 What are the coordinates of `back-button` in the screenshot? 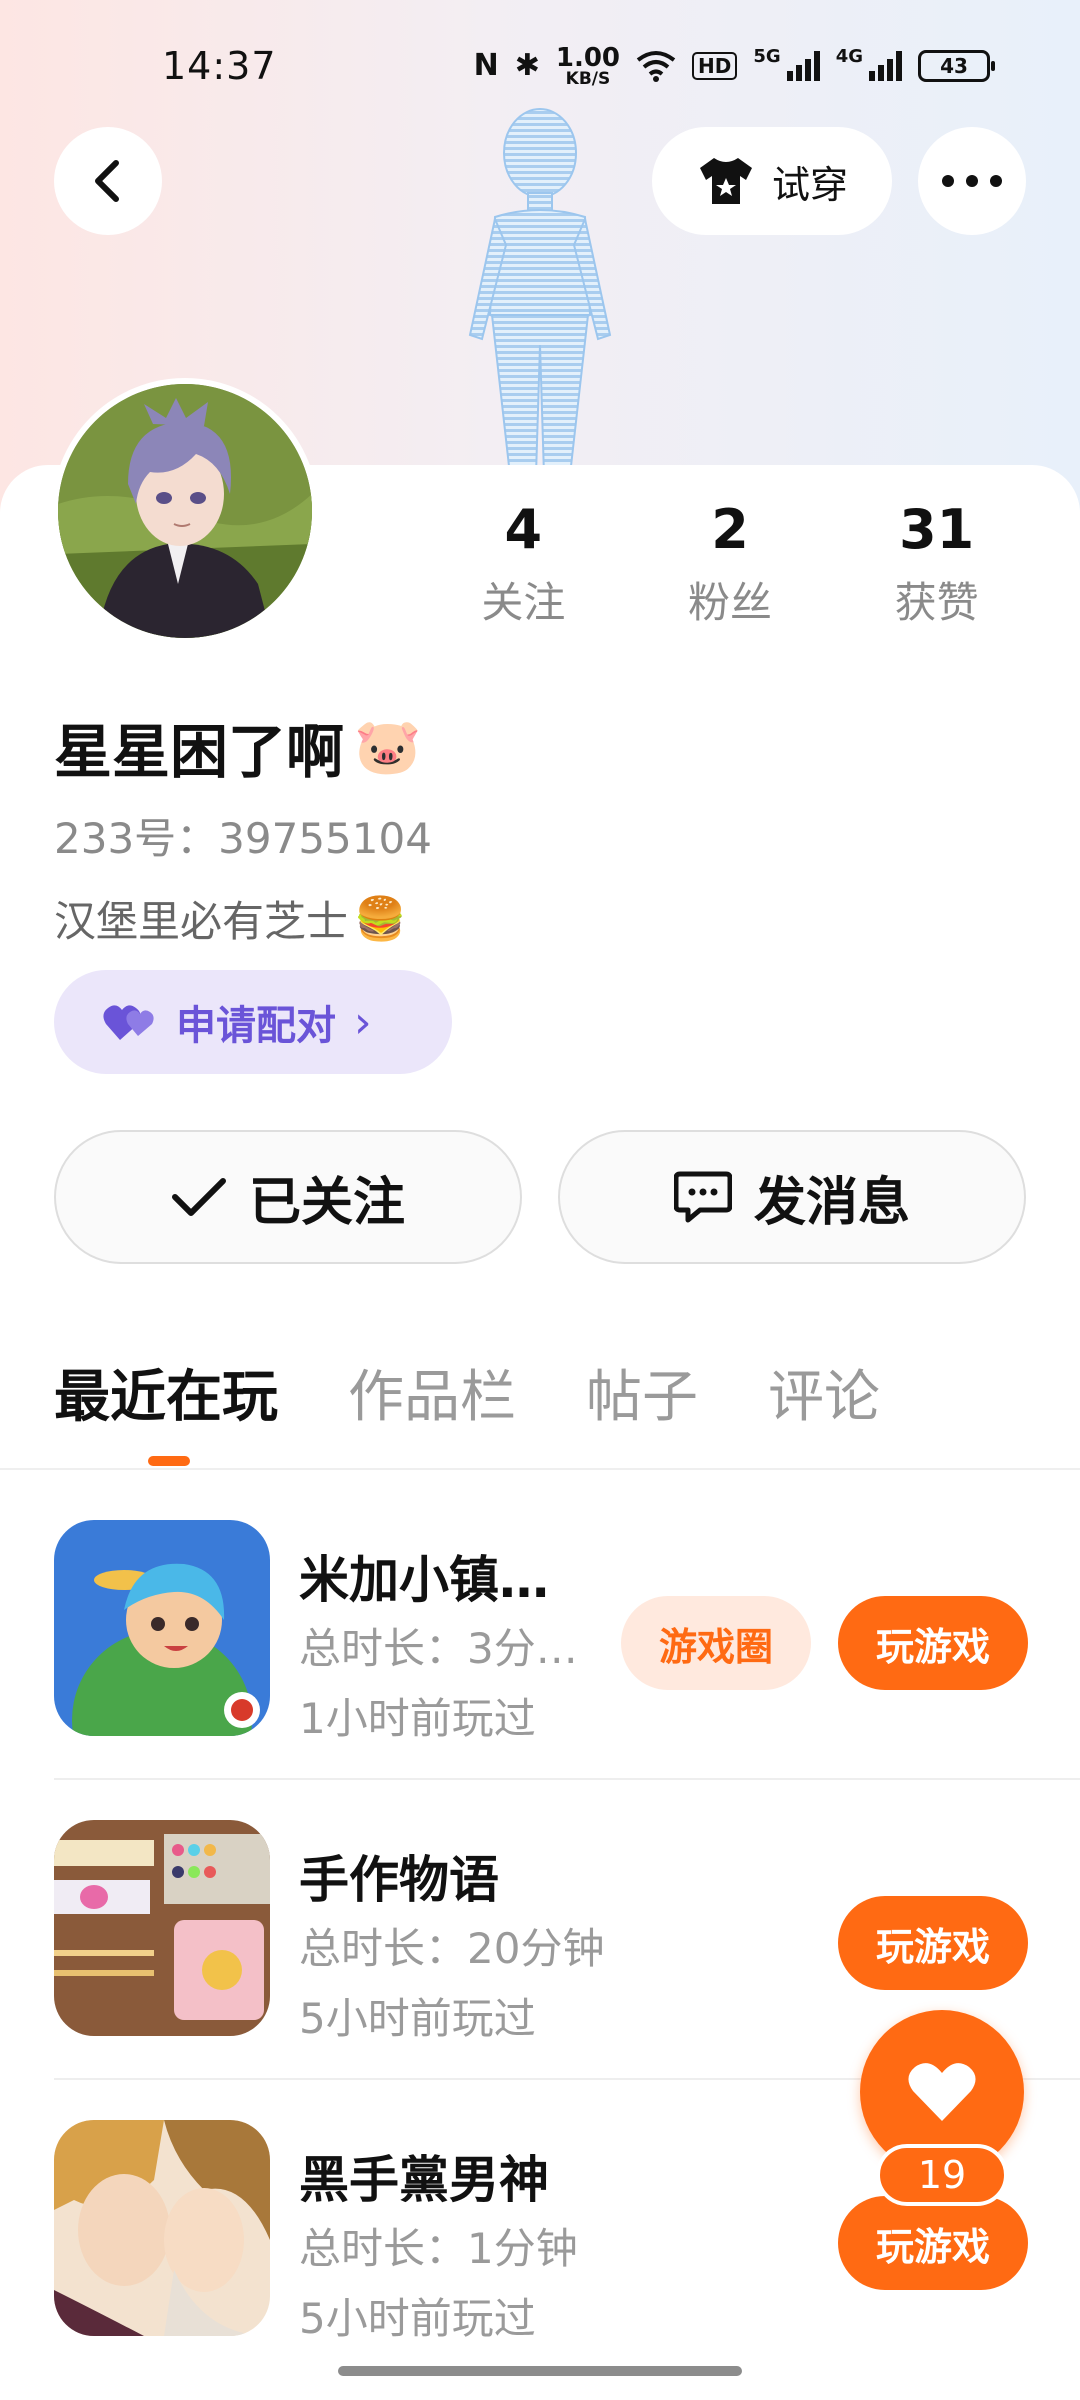 It's located at (108, 181).